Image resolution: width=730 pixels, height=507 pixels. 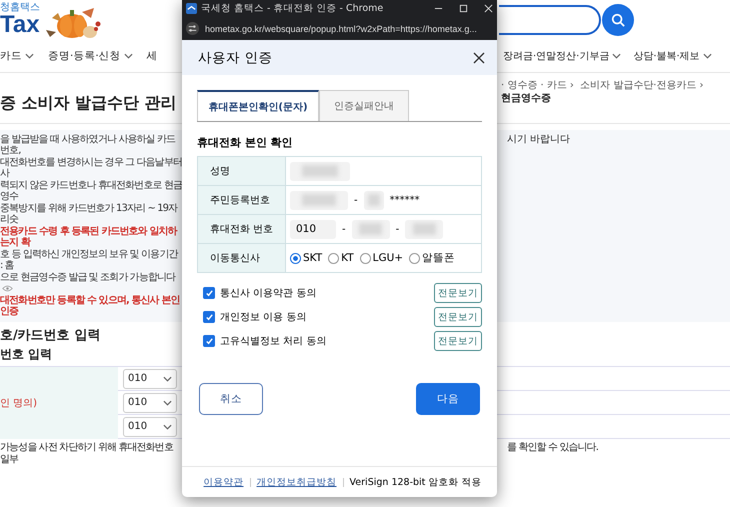 What do you see at coordinates (89, 214) in the screenshot?
I see `notice-text: 중복방지를 위해 카드번호가 13자리 ~ 19자리숫` at bounding box center [89, 214].